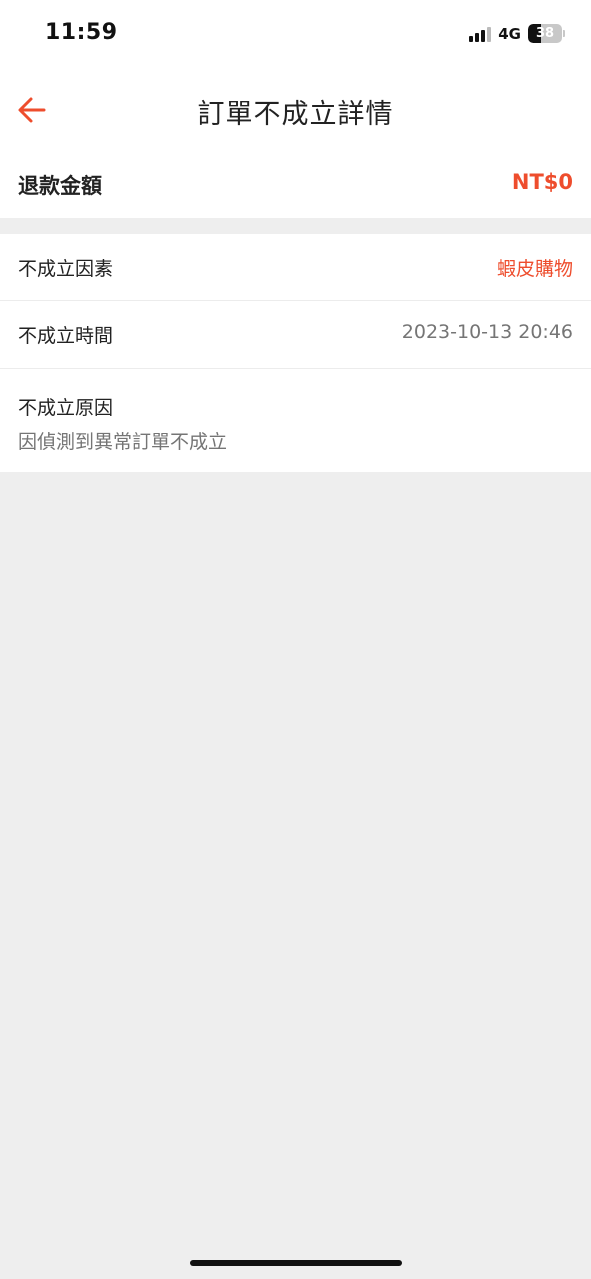  What do you see at coordinates (66, 269) in the screenshot?
I see `cancellation-factor-label: 不成立因素` at bounding box center [66, 269].